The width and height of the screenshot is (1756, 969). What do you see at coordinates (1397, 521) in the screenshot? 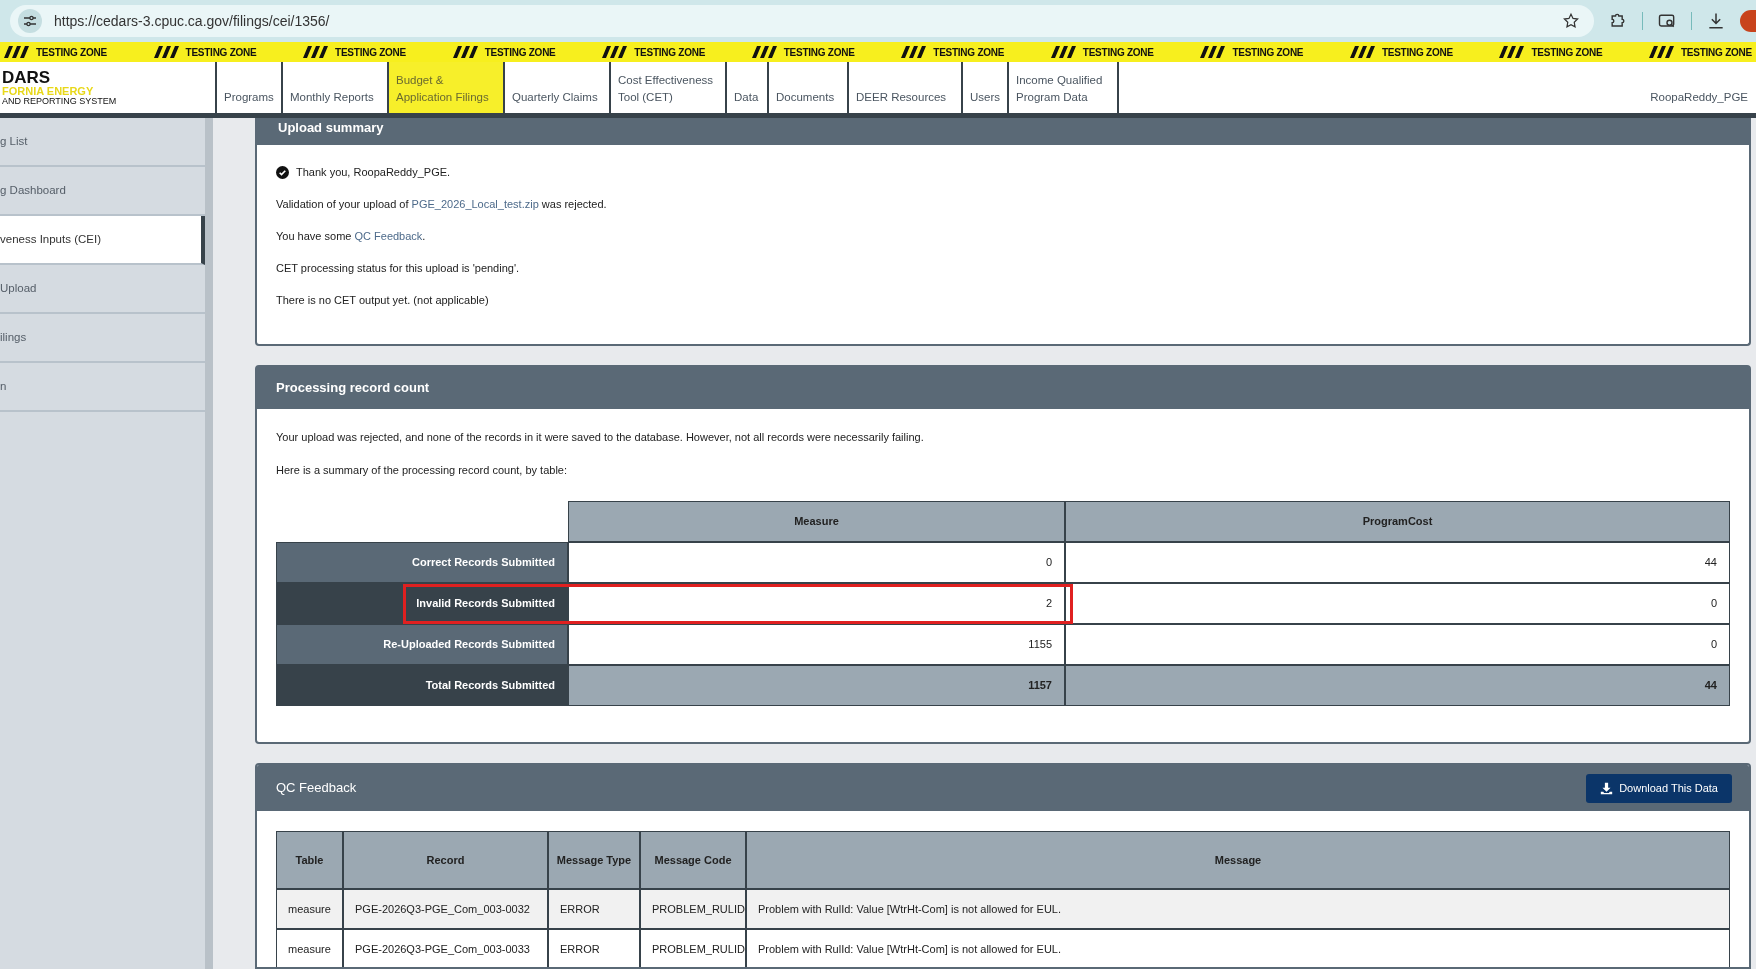
I see `column-header: ProgramCost` at bounding box center [1397, 521].